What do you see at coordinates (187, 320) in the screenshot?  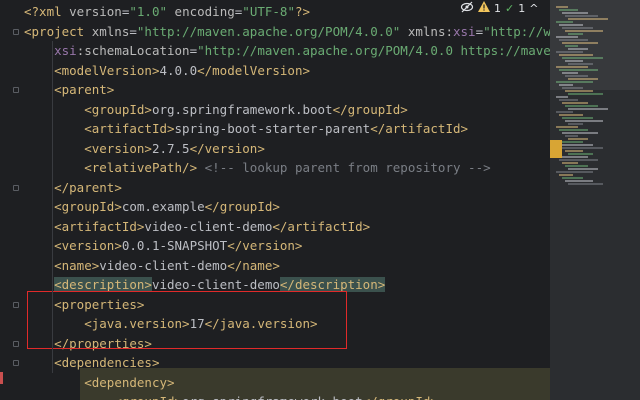 I see `properties-highlight-box` at bounding box center [187, 320].